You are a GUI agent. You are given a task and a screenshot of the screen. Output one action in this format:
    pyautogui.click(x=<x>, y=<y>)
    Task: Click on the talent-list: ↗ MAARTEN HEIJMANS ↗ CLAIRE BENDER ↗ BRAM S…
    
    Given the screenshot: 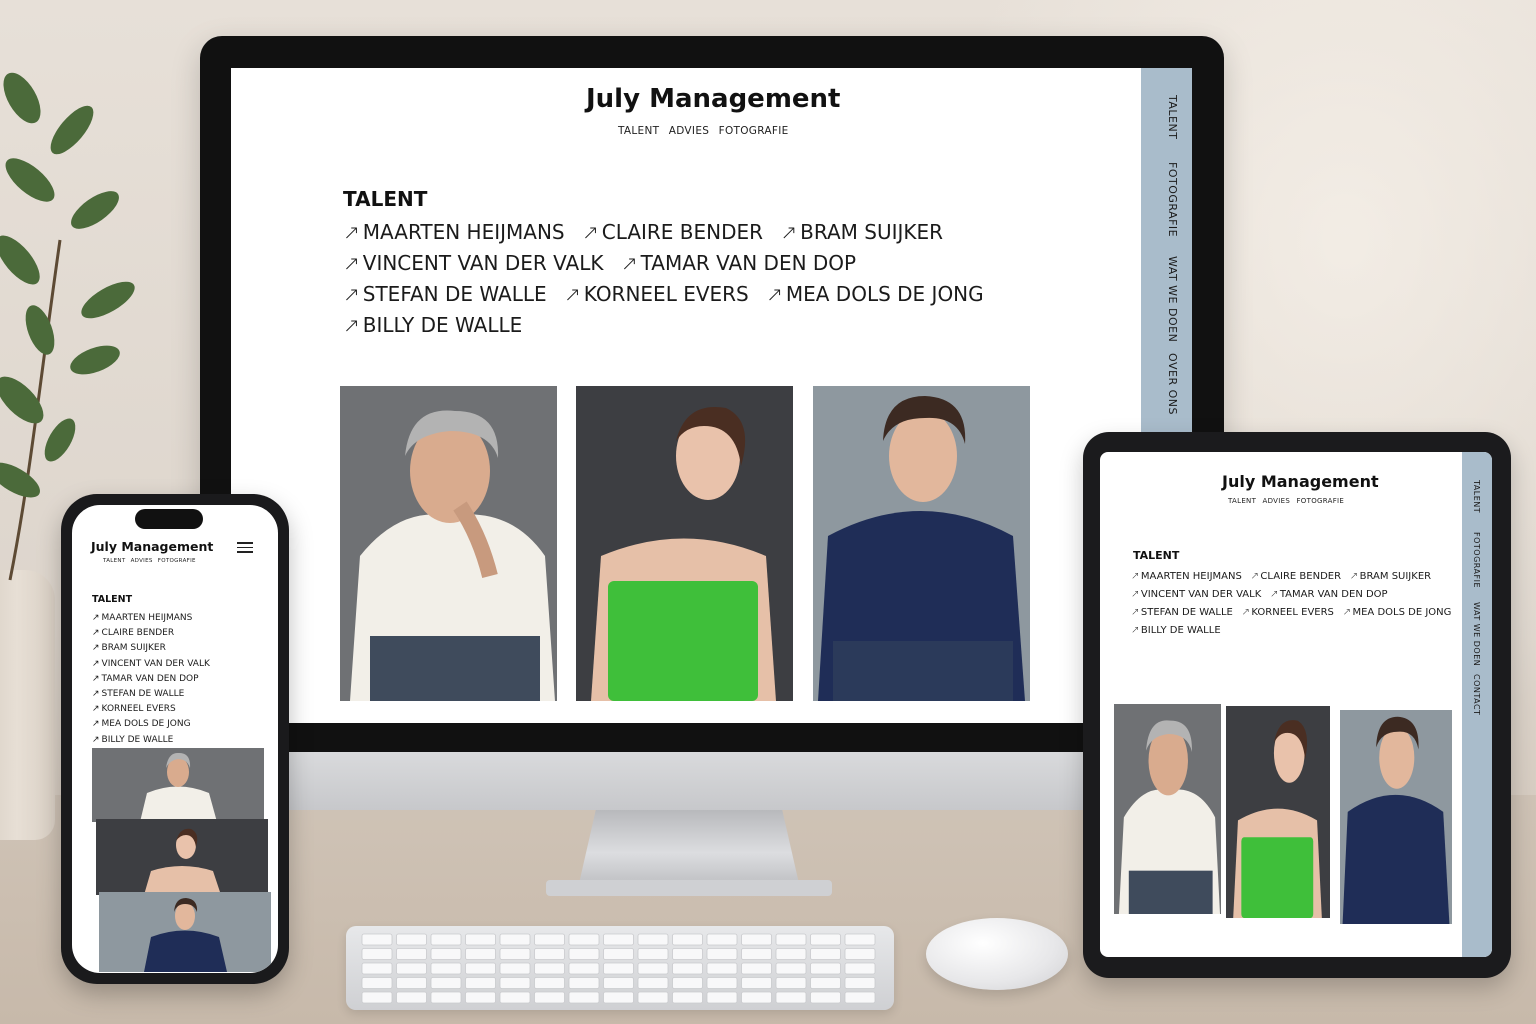 What is the action you would take?
    pyautogui.click(x=151, y=679)
    